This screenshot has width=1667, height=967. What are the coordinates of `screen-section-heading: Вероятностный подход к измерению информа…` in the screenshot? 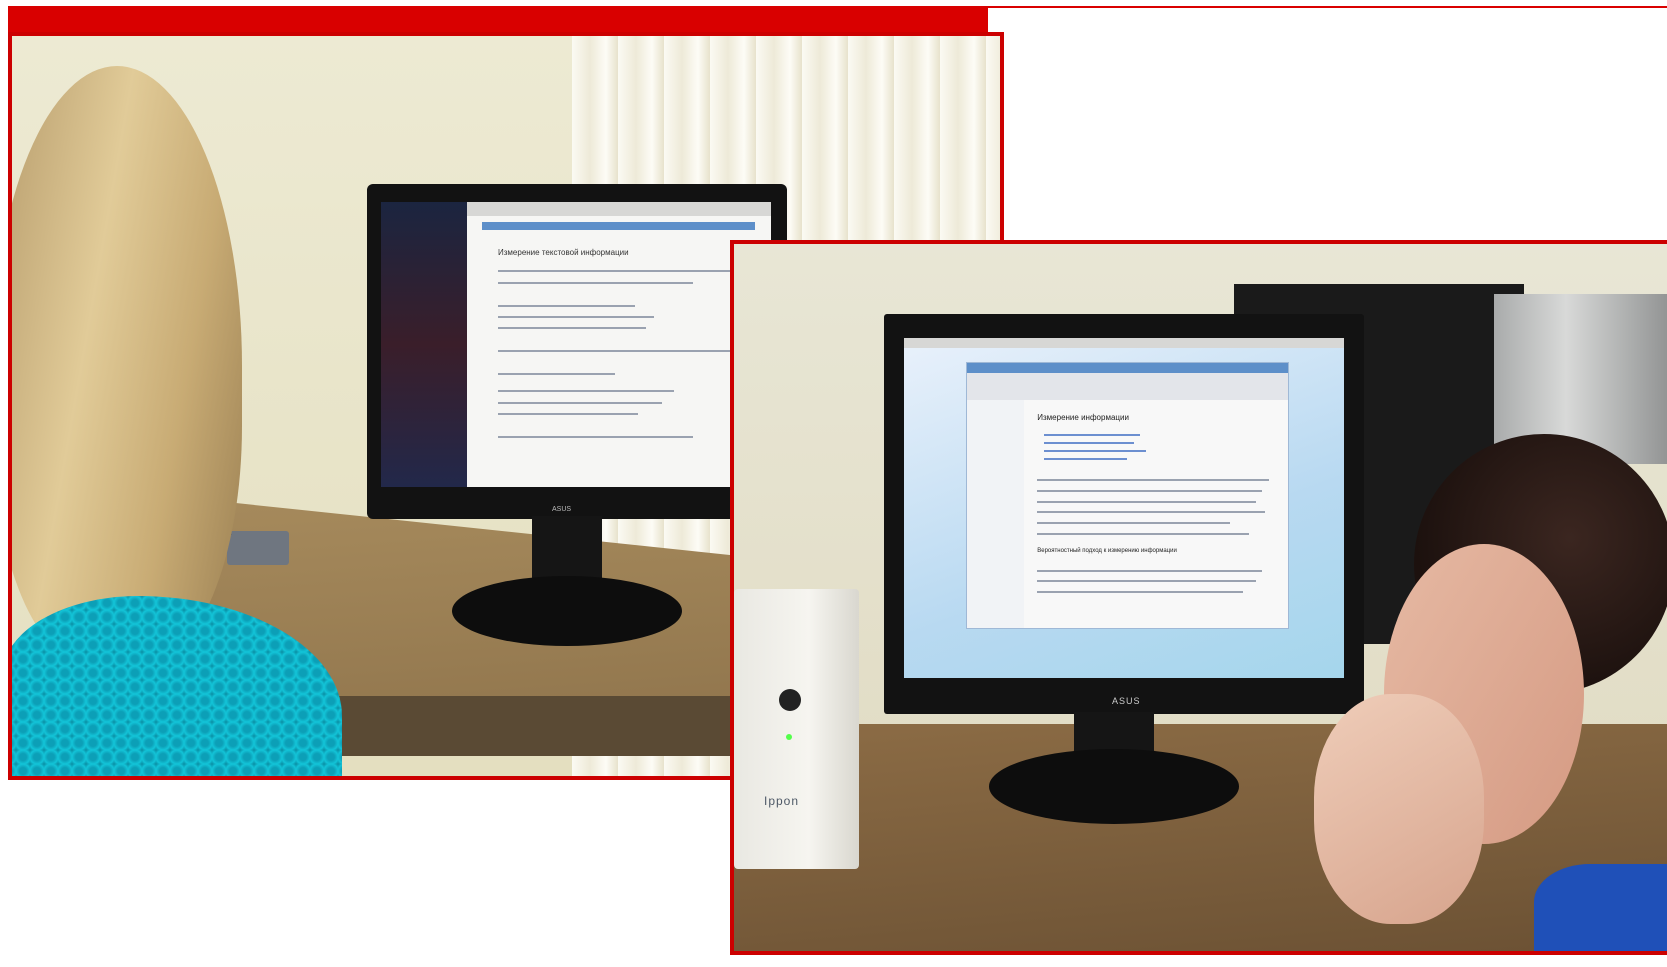 It's located at (1107, 551).